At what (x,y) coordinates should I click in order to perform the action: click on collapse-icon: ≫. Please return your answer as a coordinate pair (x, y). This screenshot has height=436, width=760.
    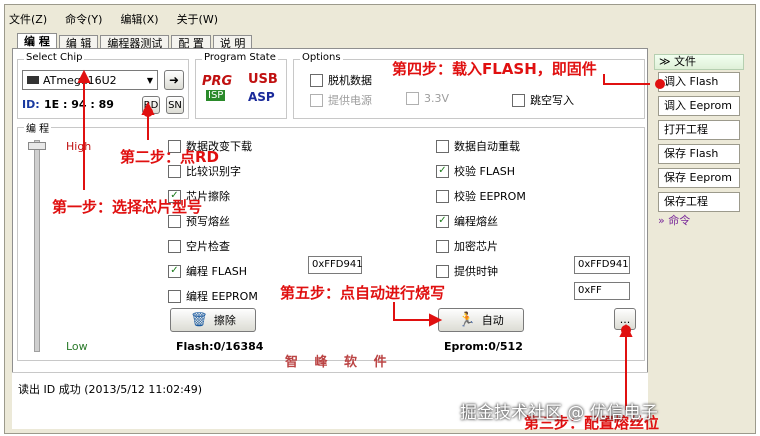
    Looking at the image, I should click on (665, 61).